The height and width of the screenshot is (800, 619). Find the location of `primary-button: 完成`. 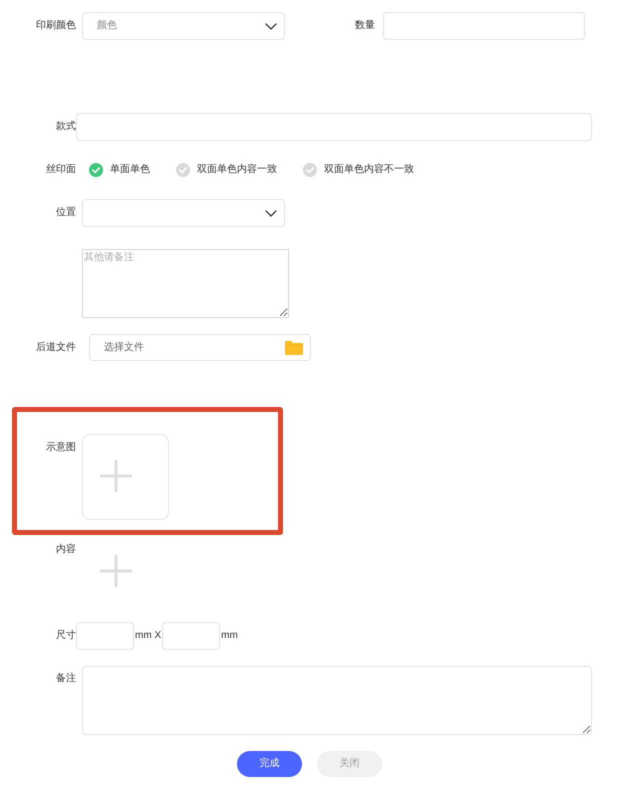

primary-button: 完成 is located at coordinates (269, 764).